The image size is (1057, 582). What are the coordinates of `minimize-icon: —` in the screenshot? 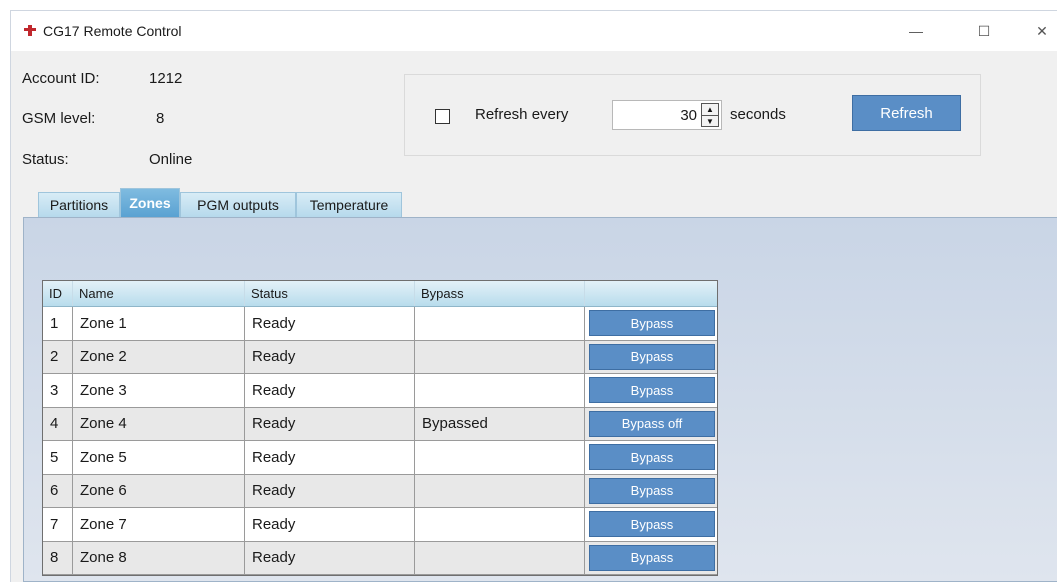 It's located at (916, 31).